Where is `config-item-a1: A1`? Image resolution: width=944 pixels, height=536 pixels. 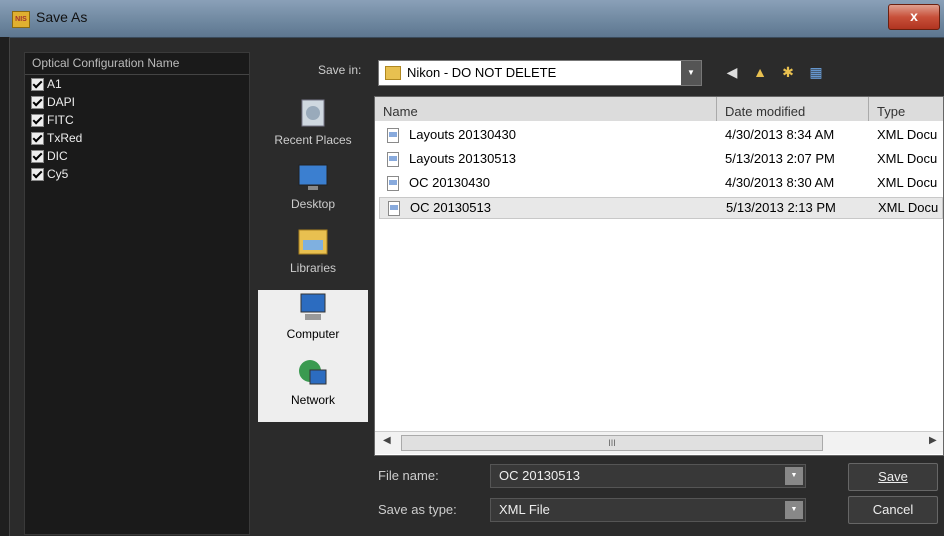
config-item-a1: A1 is located at coordinates (137, 84).